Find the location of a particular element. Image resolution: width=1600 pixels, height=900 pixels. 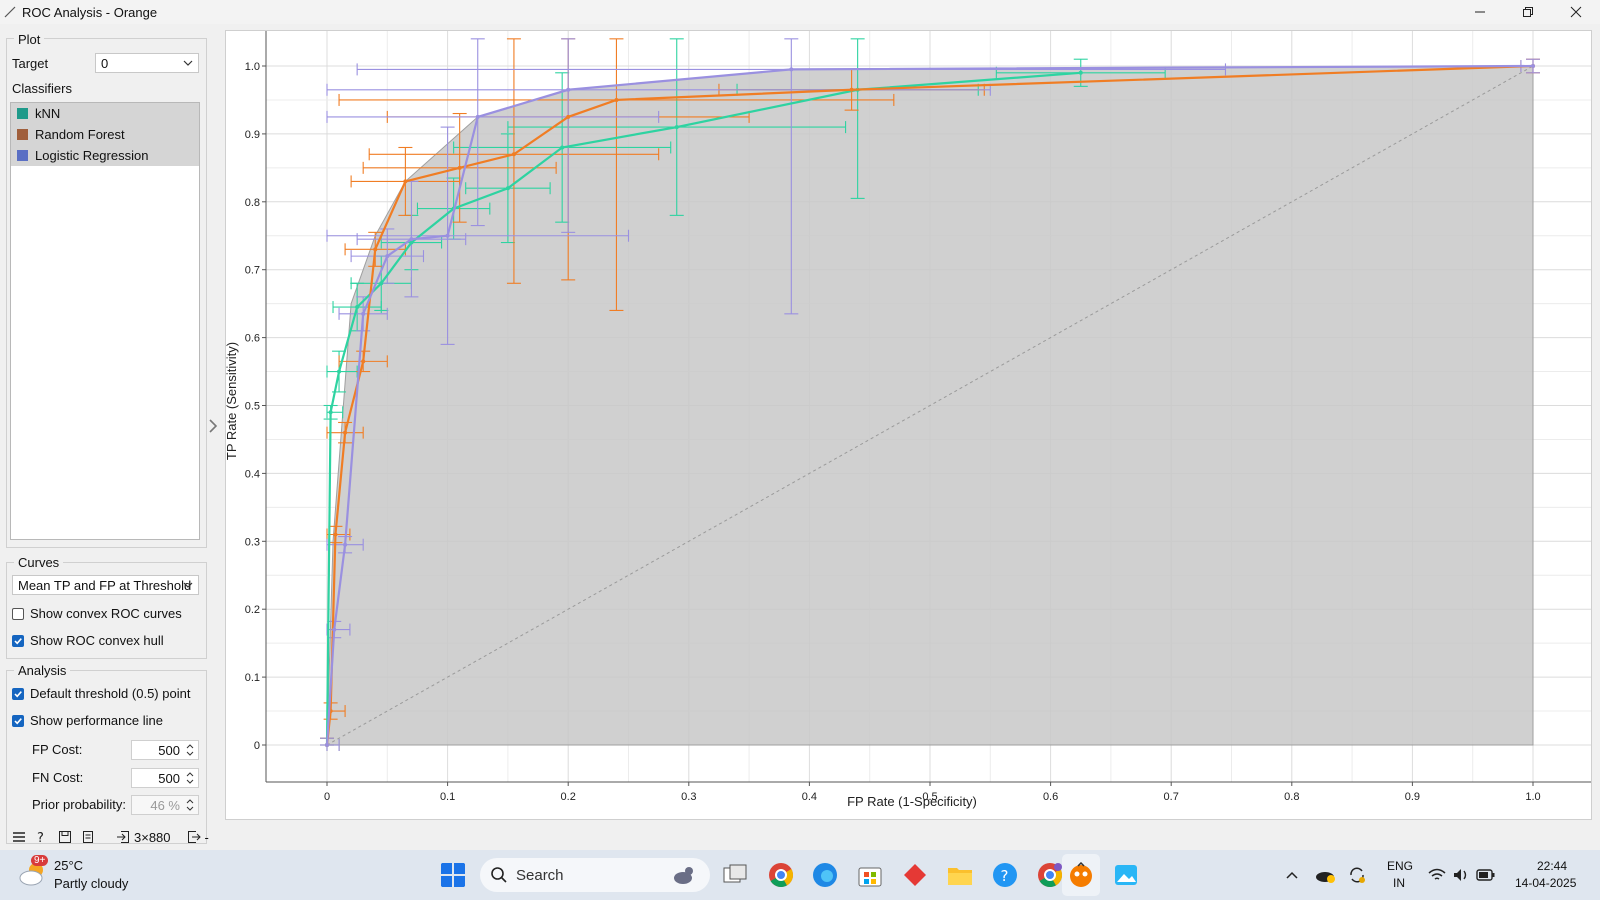

help-app-icon: ? is located at coordinates (1005, 875).